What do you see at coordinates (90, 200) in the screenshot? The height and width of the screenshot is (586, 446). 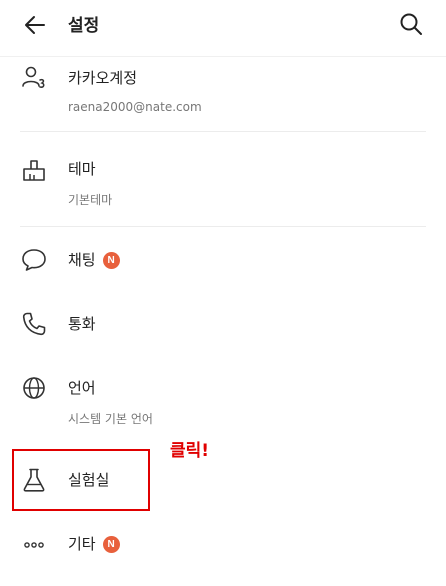 I see `theme-value: 기본테마` at bounding box center [90, 200].